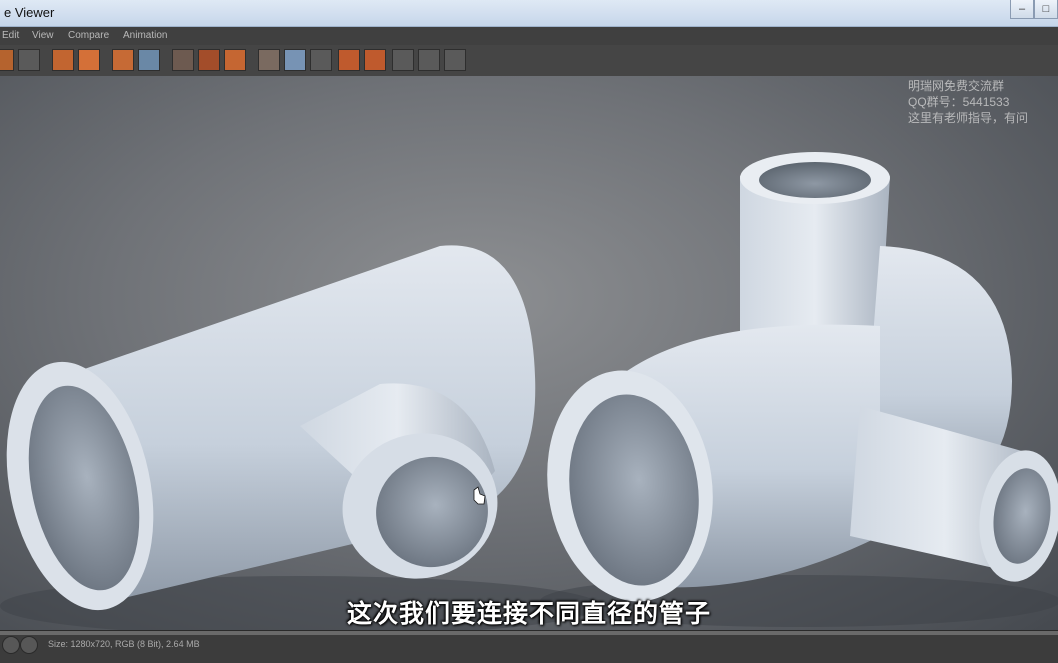 The width and height of the screenshot is (1058, 663). Describe the element at coordinates (29, 12) in the screenshot. I see `window-title: e Viewer` at that location.